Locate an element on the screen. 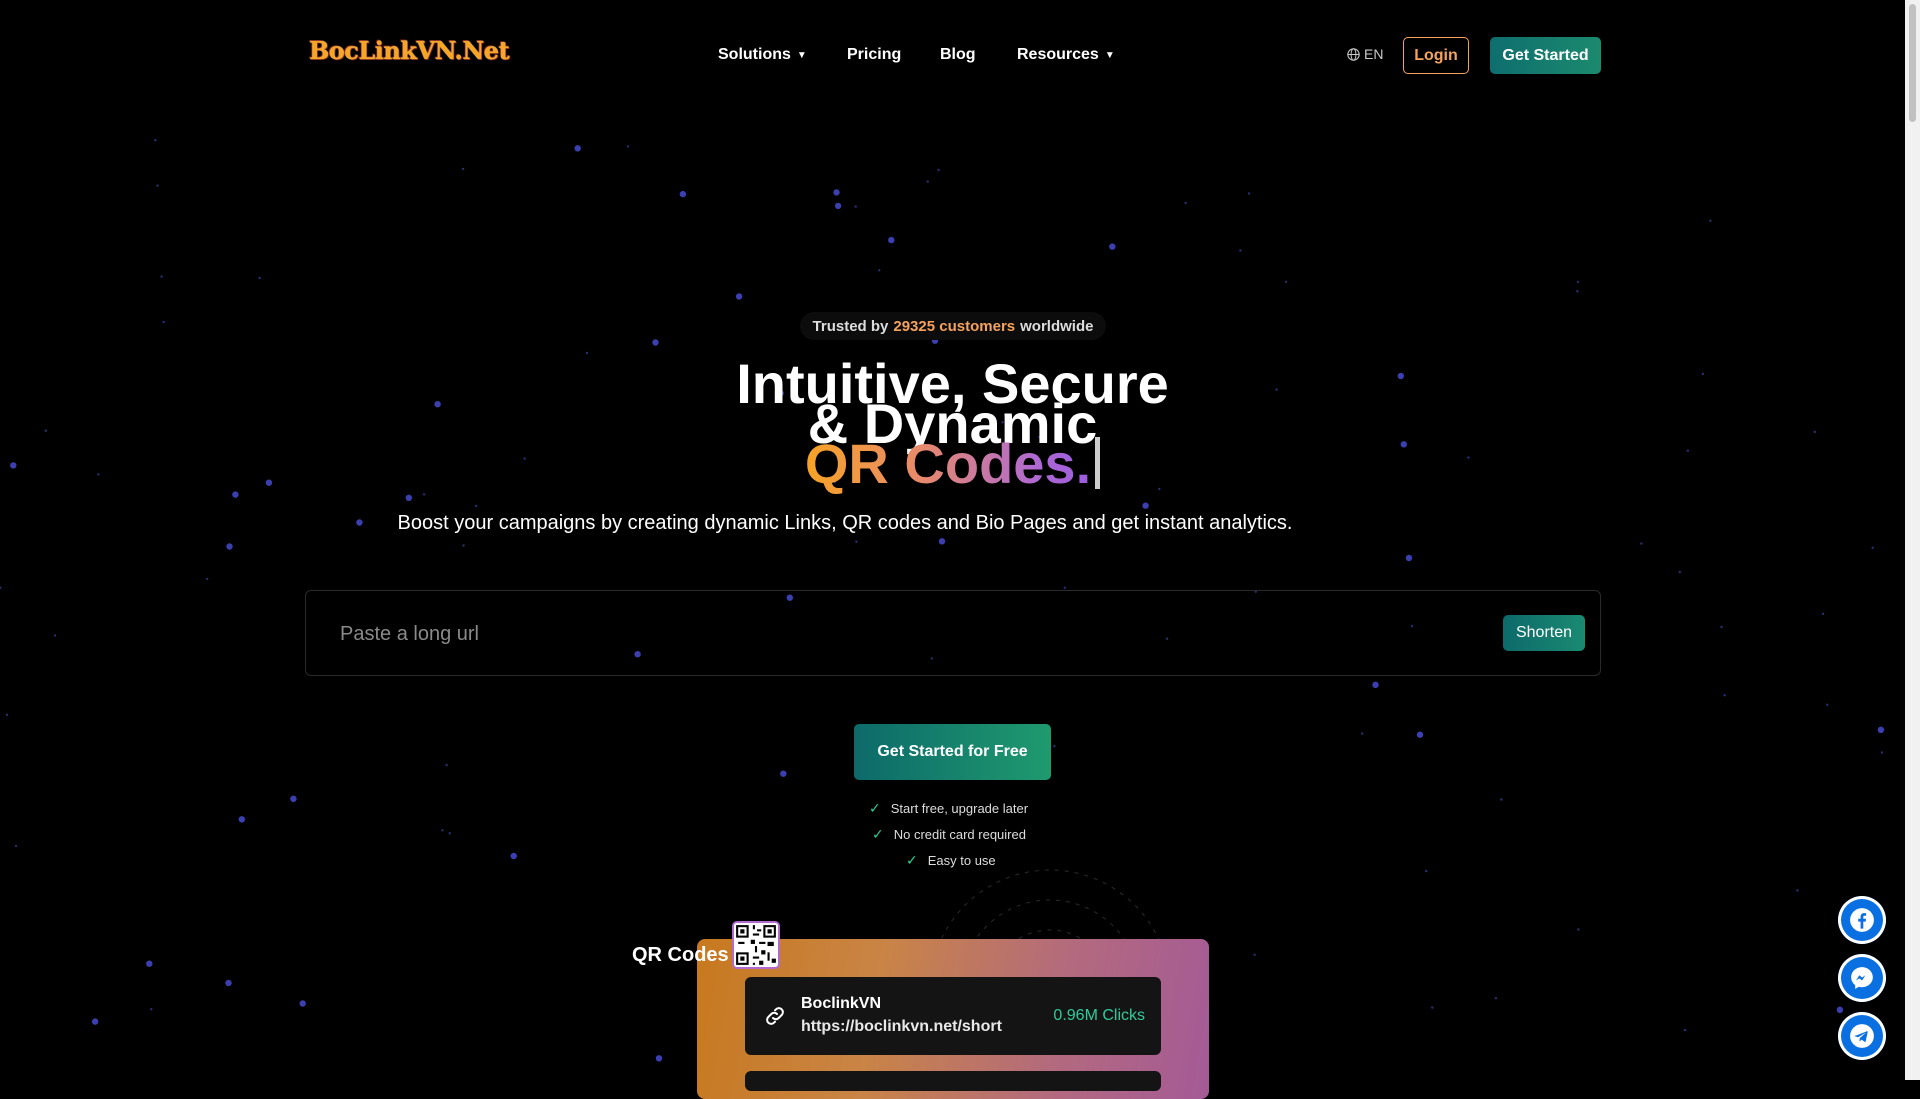  language-selector: EN is located at coordinates (1365, 54).